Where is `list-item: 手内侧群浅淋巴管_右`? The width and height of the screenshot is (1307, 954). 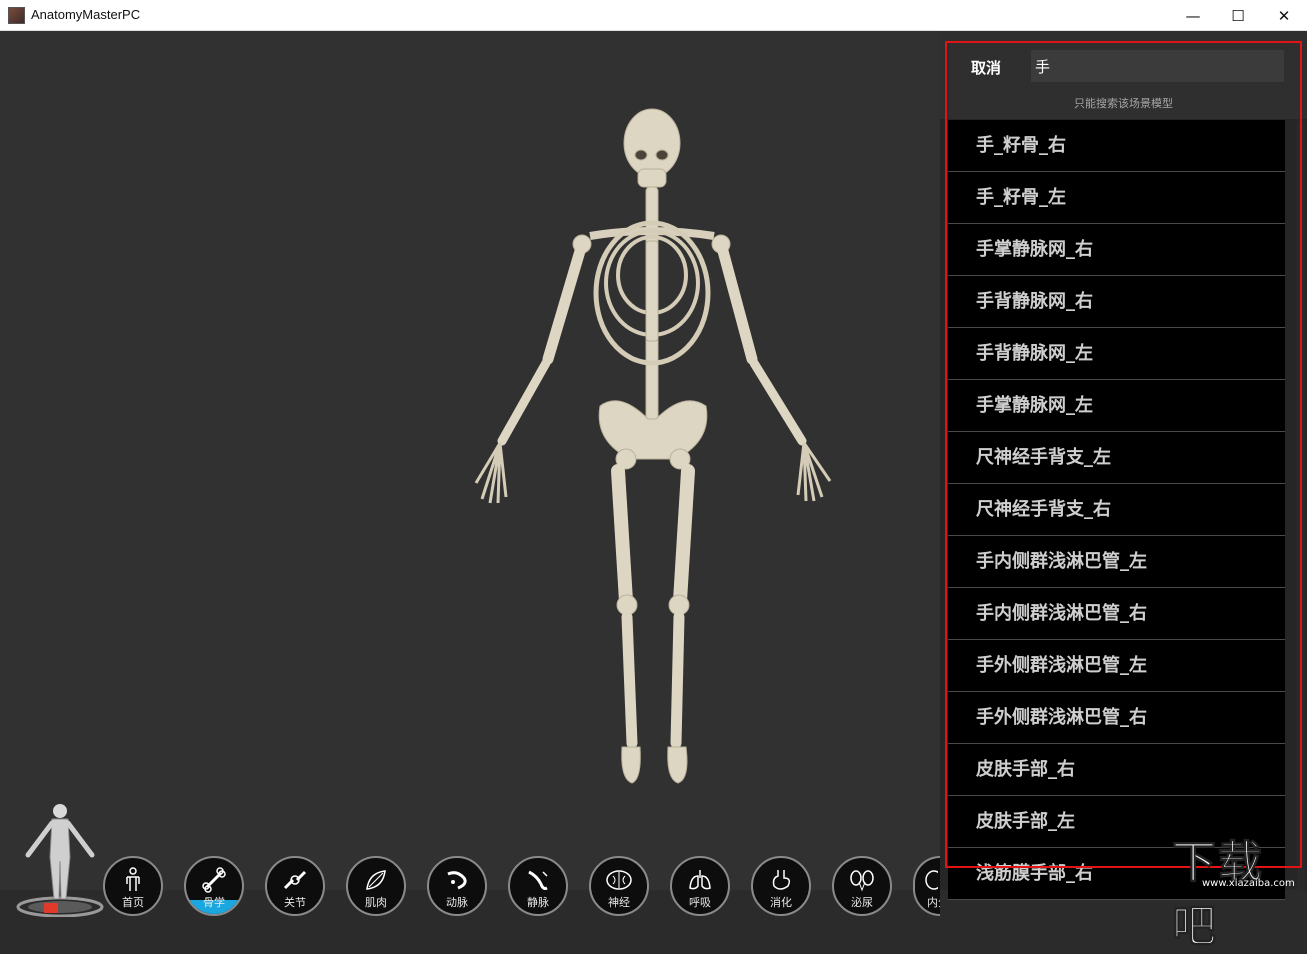 list-item: 手内侧群浅淋巴管_右 is located at coordinates (1116, 614).